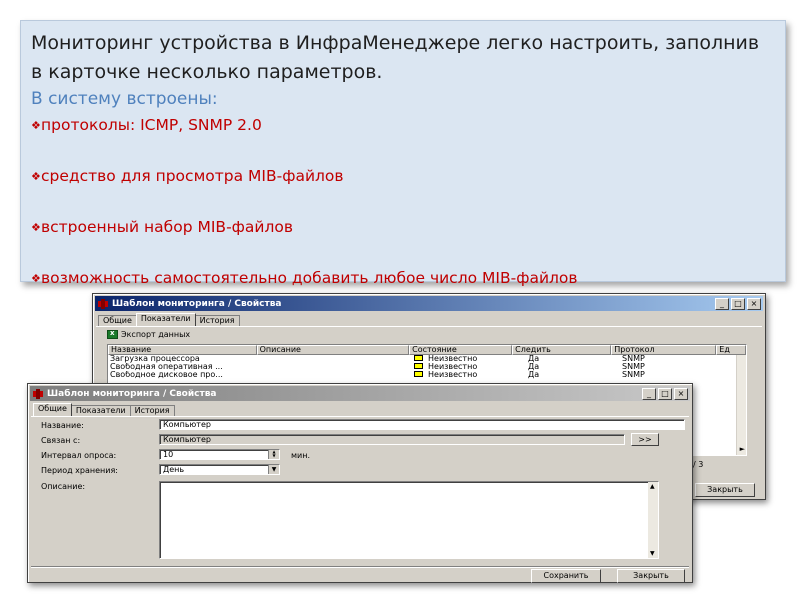 The height and width of the screenshot is (600, 800). Describe the element at coordinates (409, 520) in the screenshot. I see `description-textarea: ▲ ▼` at that location.